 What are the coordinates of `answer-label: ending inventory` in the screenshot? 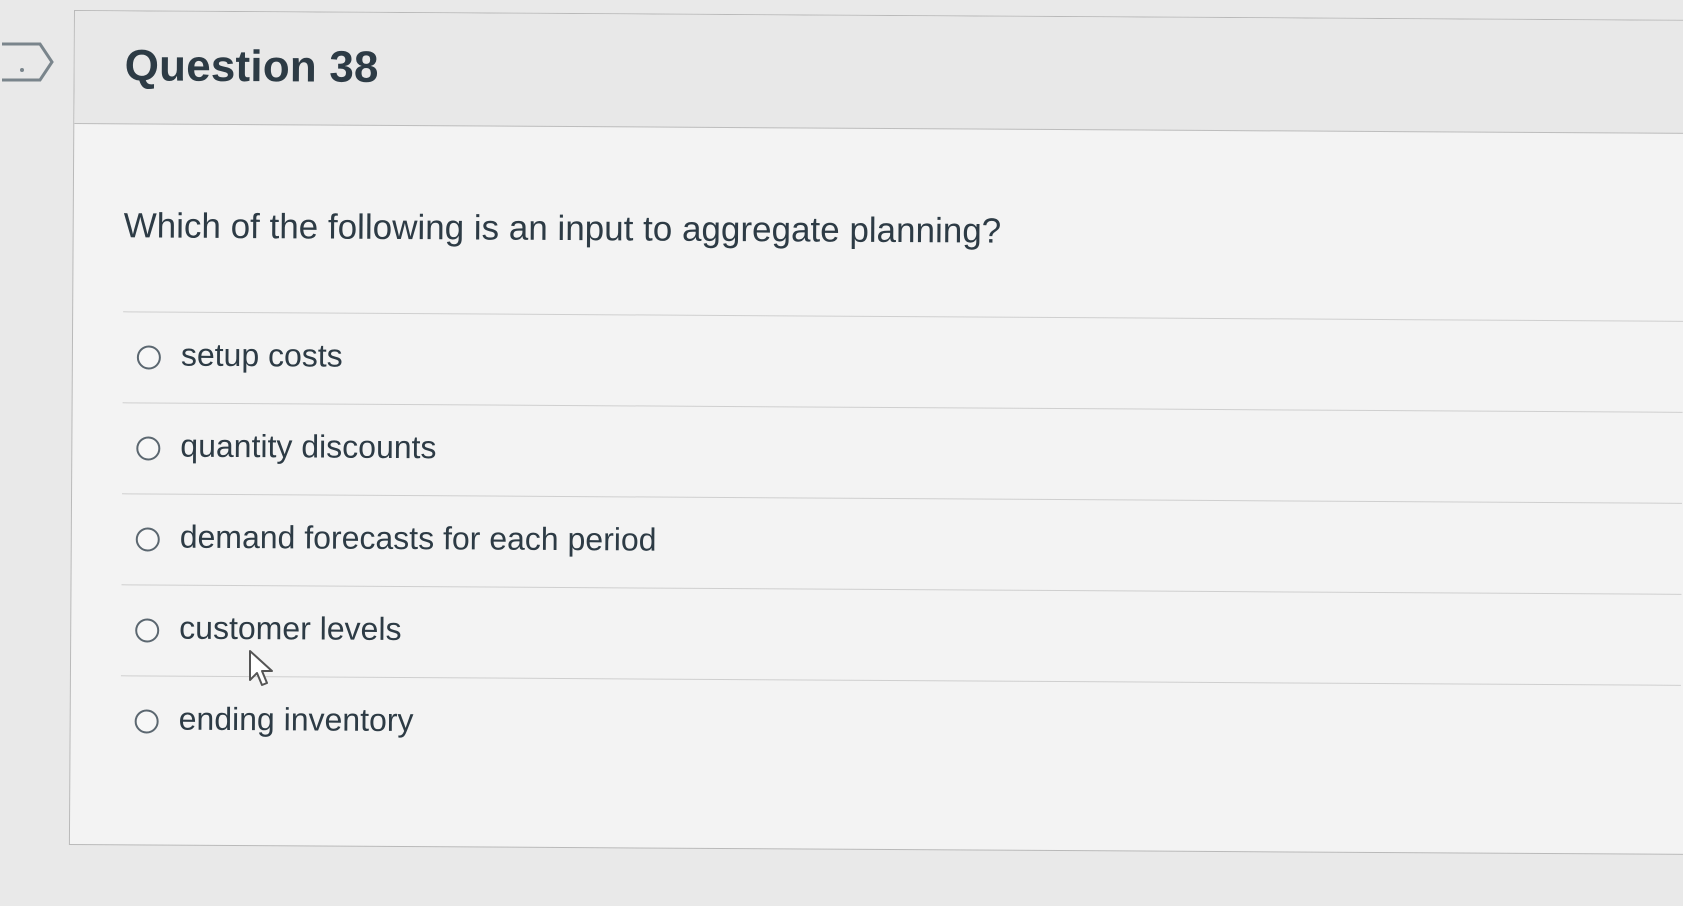 It's located at (296, 720).